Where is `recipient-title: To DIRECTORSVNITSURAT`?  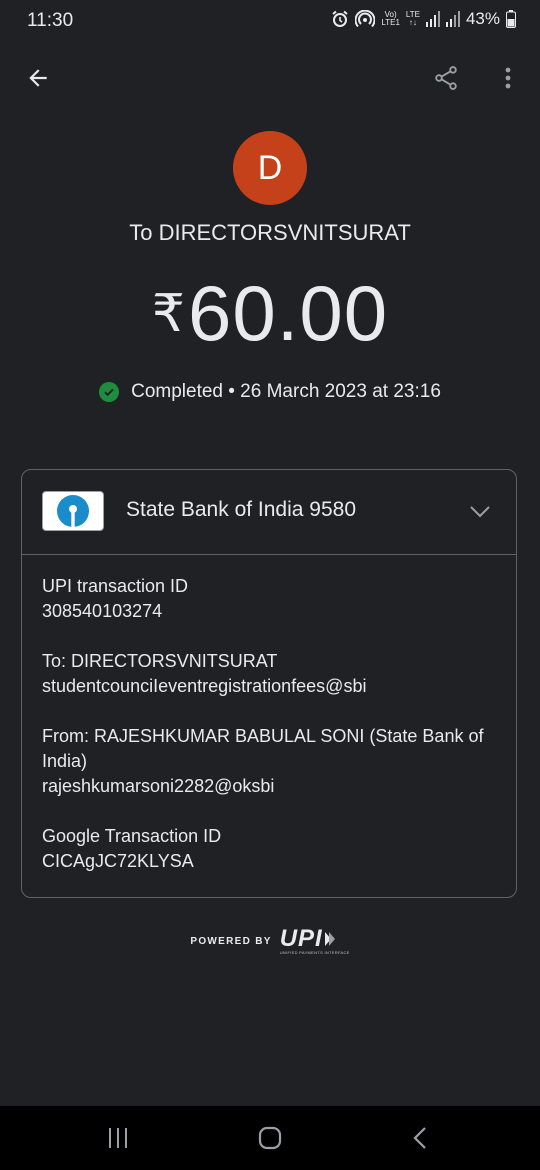 recipient-title: To DIRECTORSVNITSURAT is located at coordinates (270, 232).